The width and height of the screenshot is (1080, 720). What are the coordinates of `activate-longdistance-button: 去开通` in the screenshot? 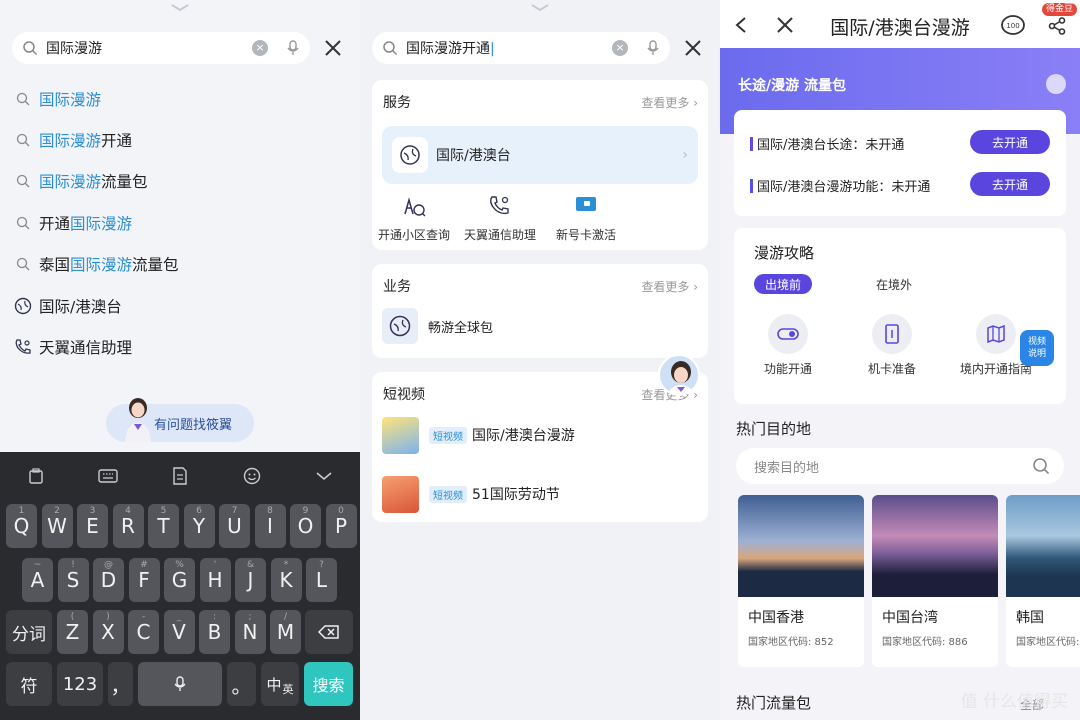 It's located at (1010, 142).